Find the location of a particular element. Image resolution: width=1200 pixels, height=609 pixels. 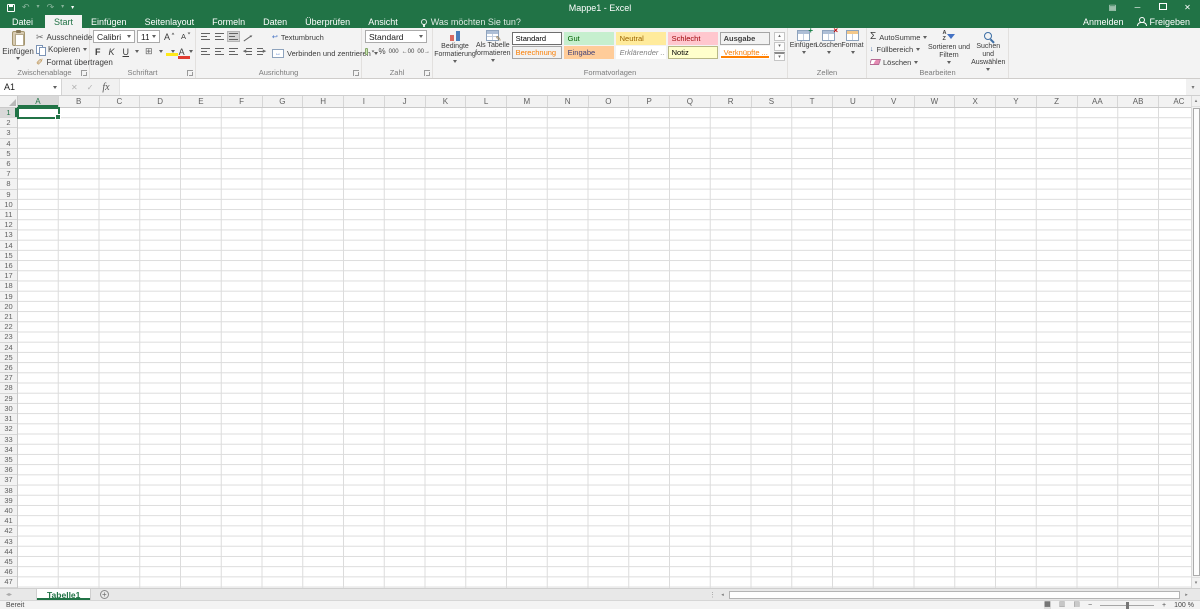

paste-button: Einfügen is located at coordinates (18, 49).